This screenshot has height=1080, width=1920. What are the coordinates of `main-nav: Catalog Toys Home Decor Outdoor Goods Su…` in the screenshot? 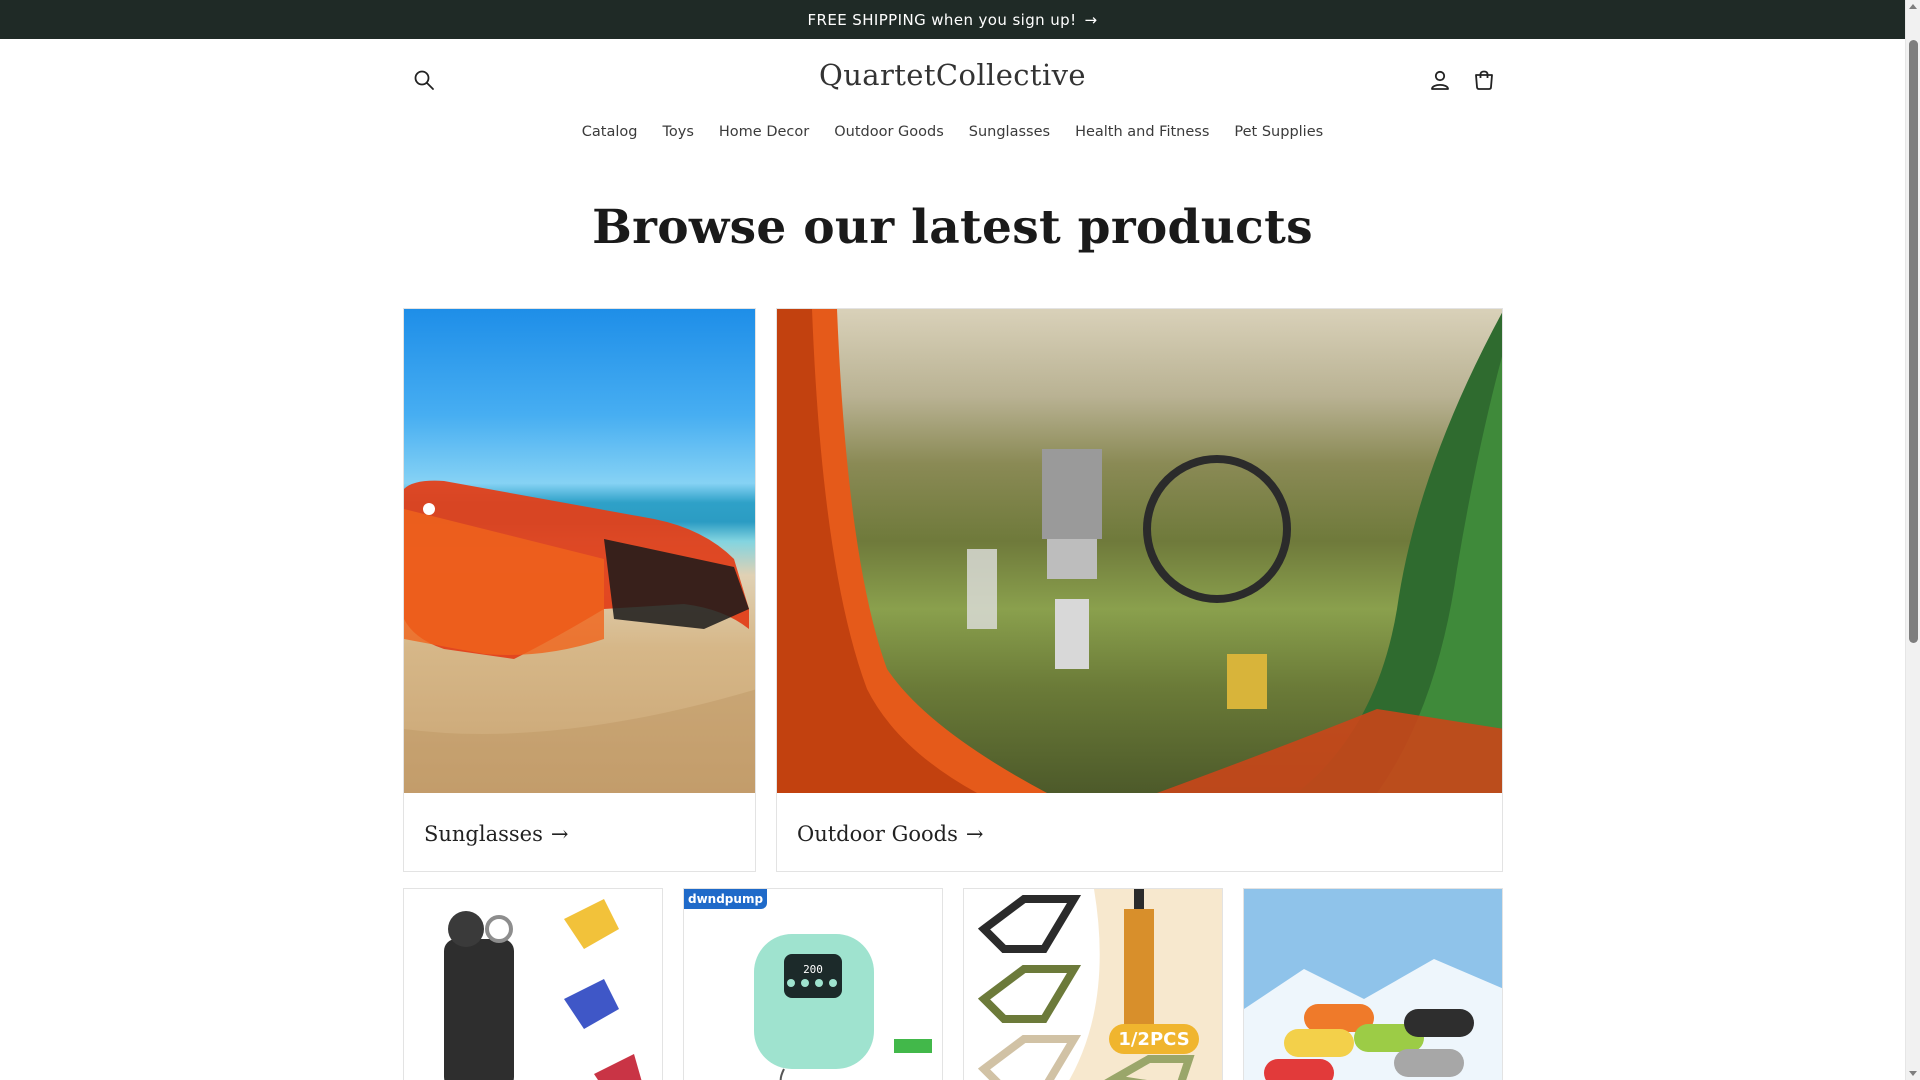 It's located at (952, 134).